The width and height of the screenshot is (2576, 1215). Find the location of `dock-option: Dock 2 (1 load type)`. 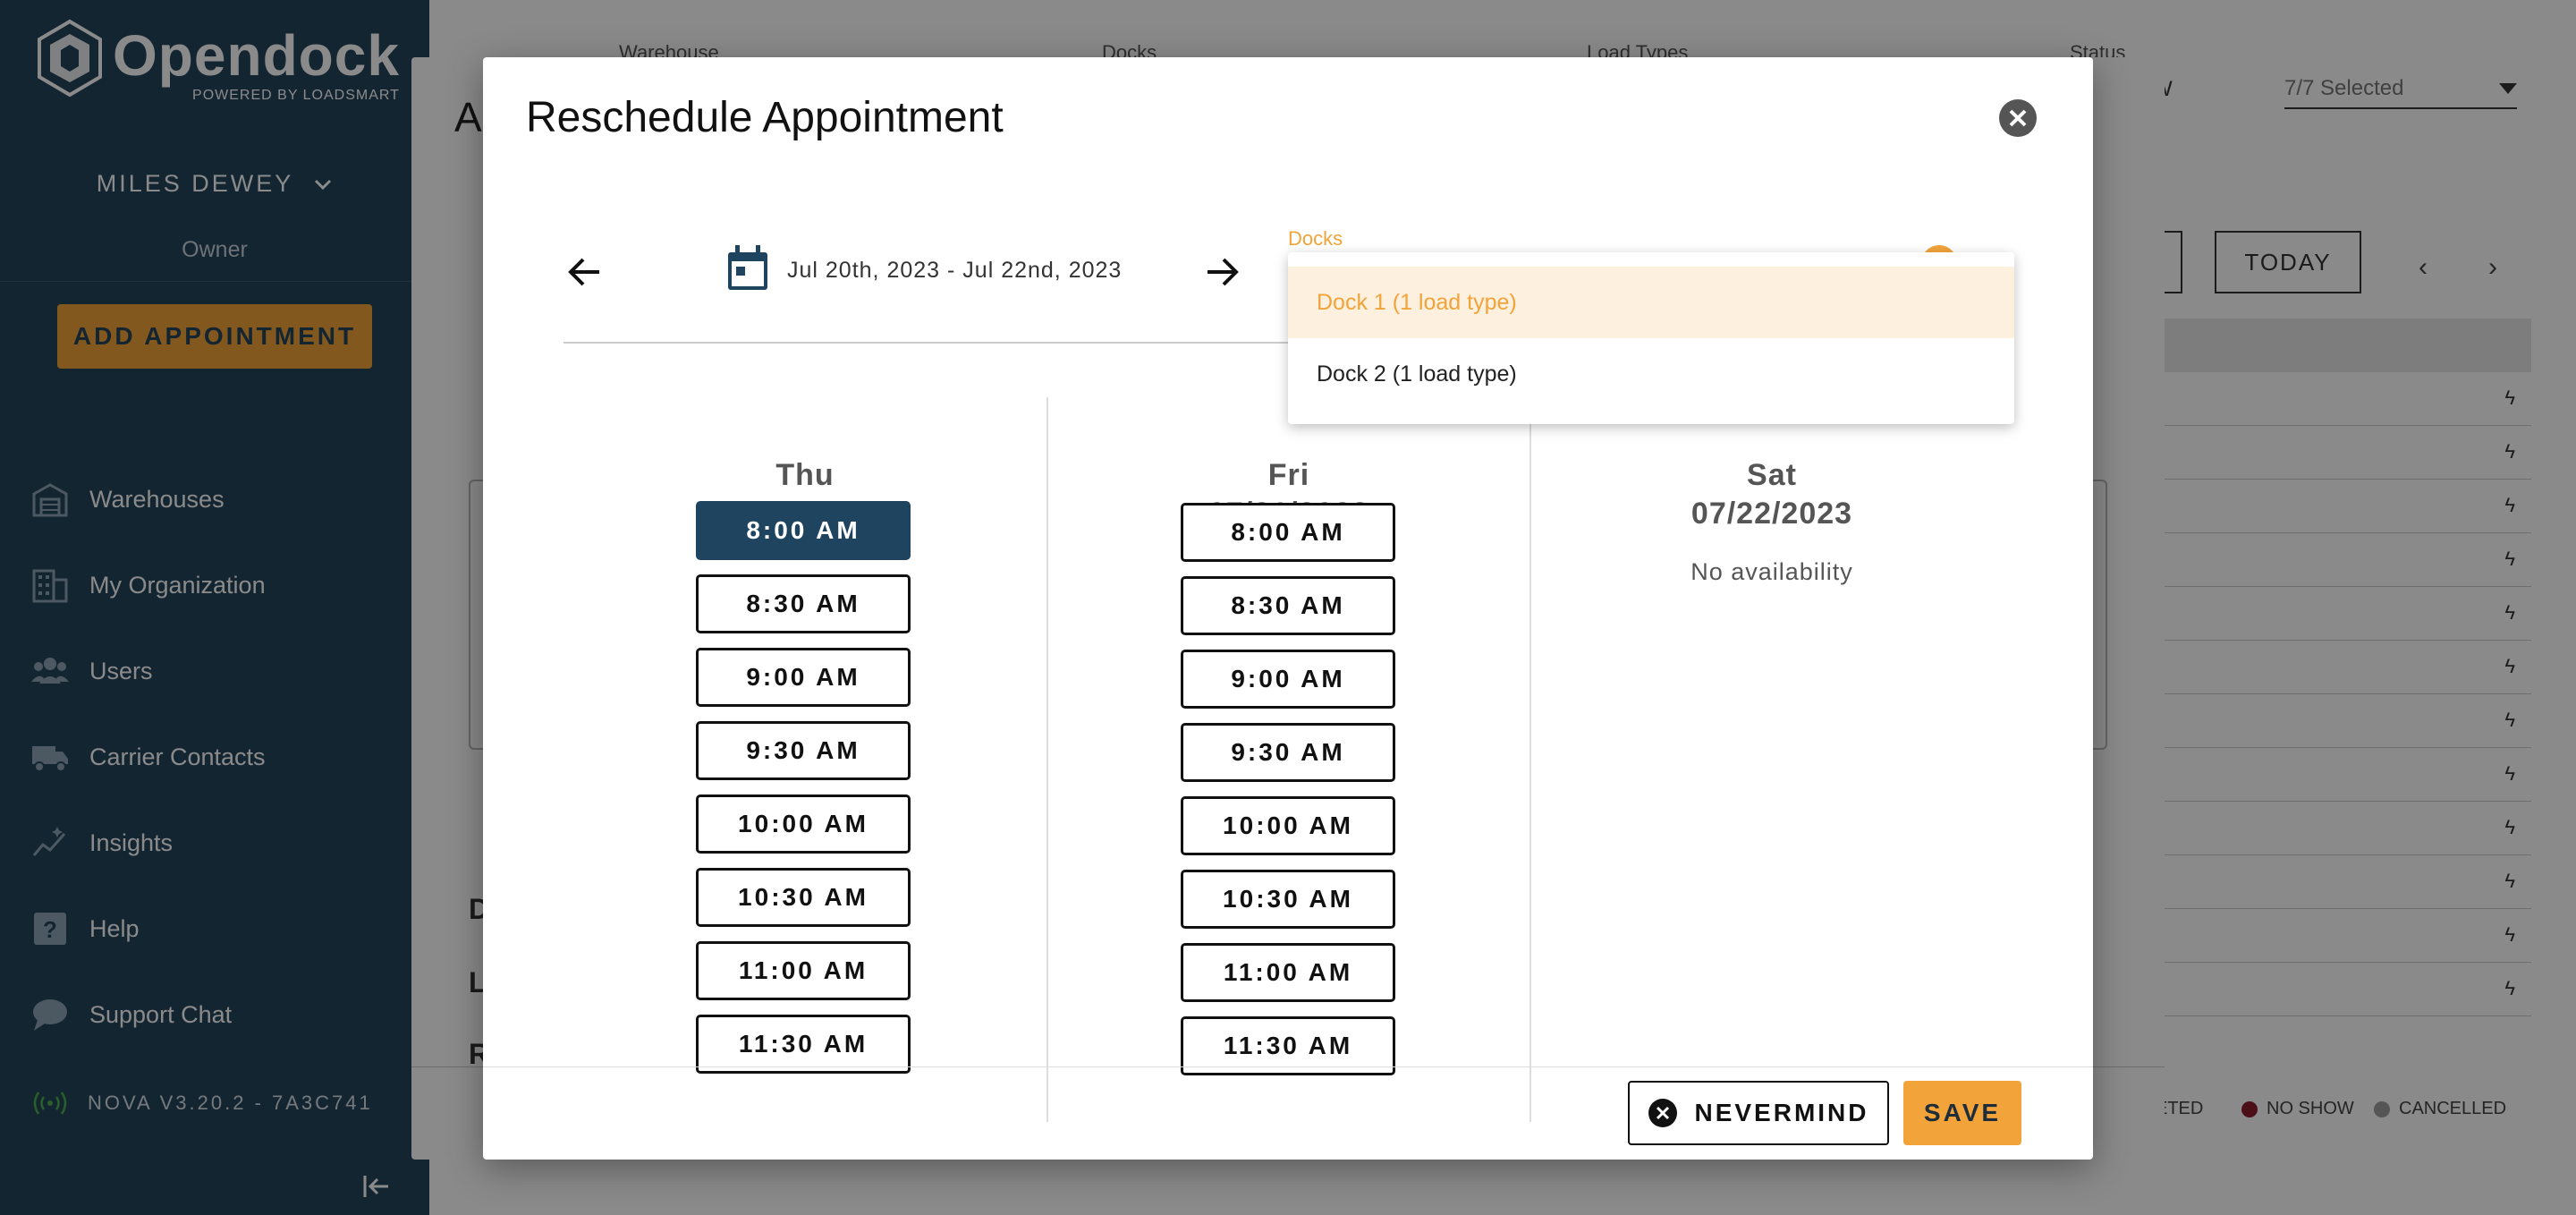

dock-option: Dock 2 (1 load type) is located at coordinates (1651, 374).